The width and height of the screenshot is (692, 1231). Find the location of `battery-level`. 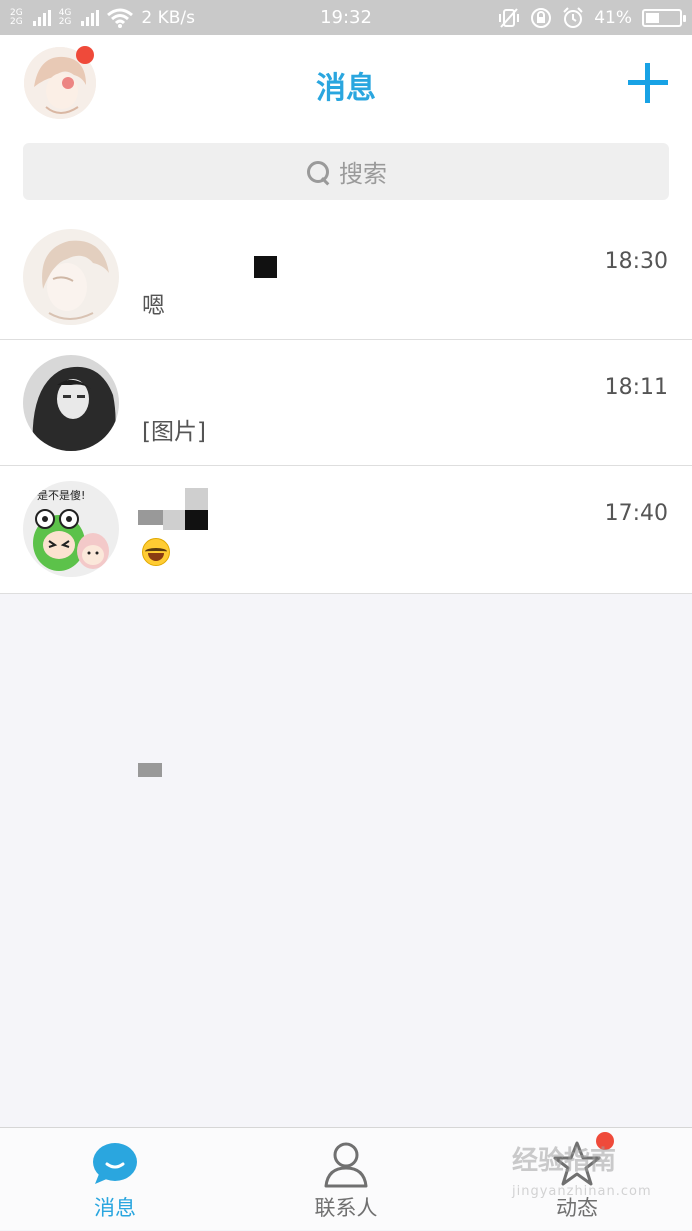

battery-level is located at coordinates (652, 17).